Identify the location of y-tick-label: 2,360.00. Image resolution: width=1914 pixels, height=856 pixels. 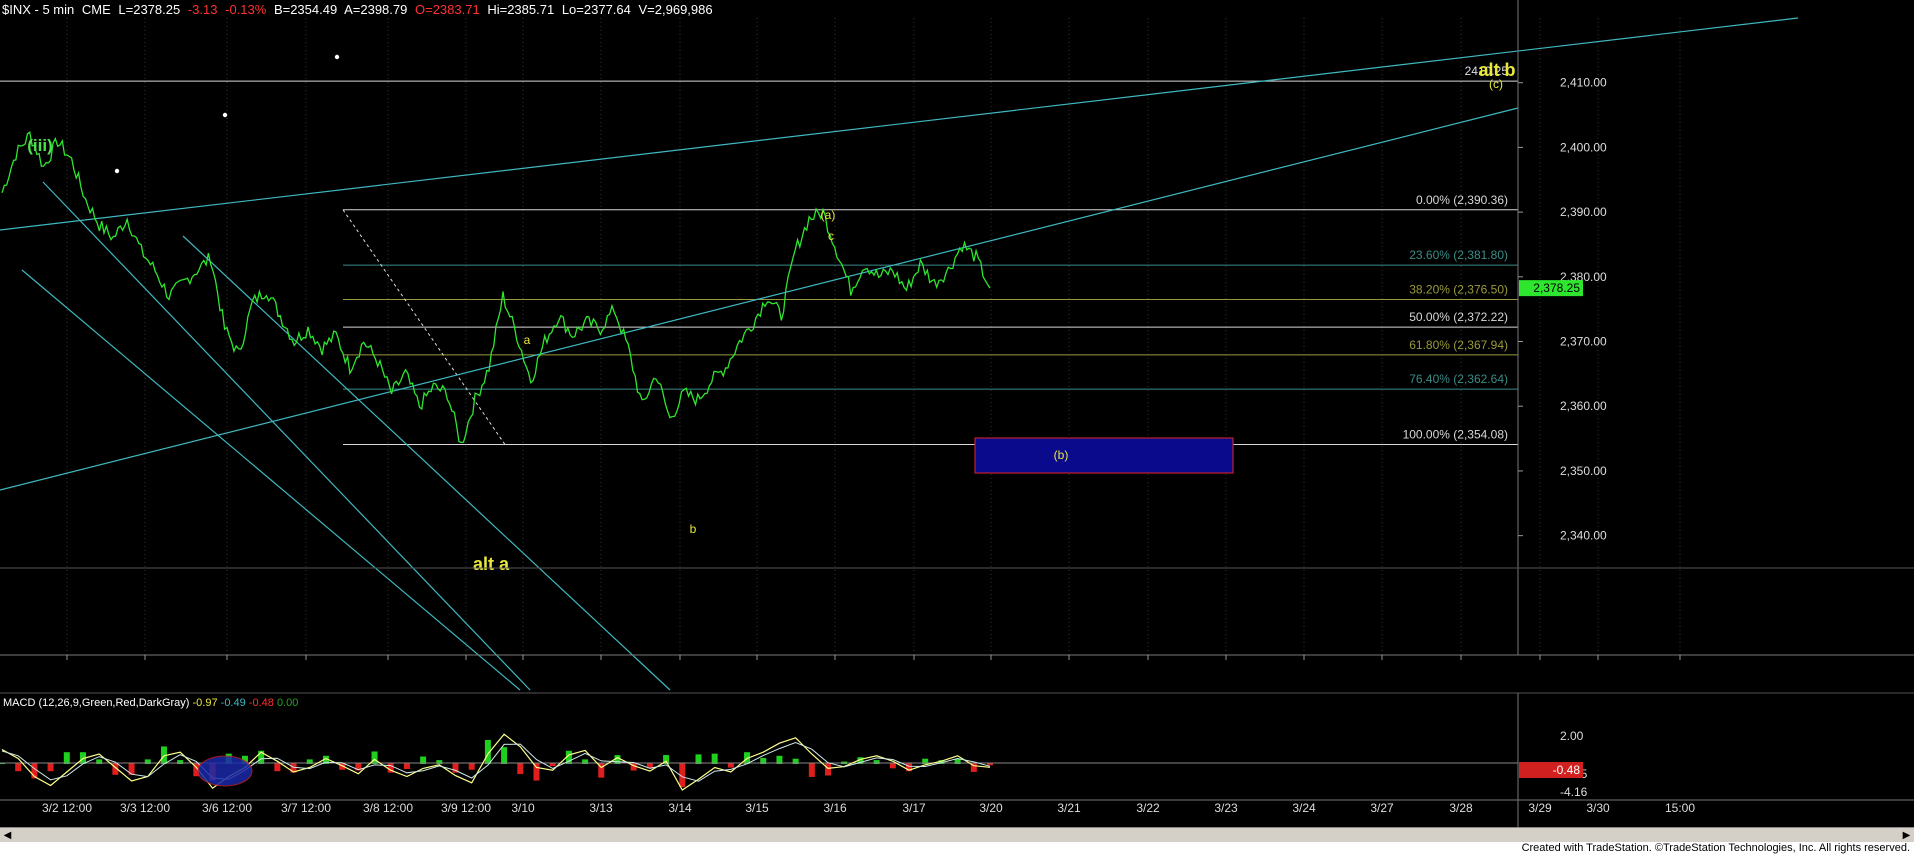
(1583, 406).